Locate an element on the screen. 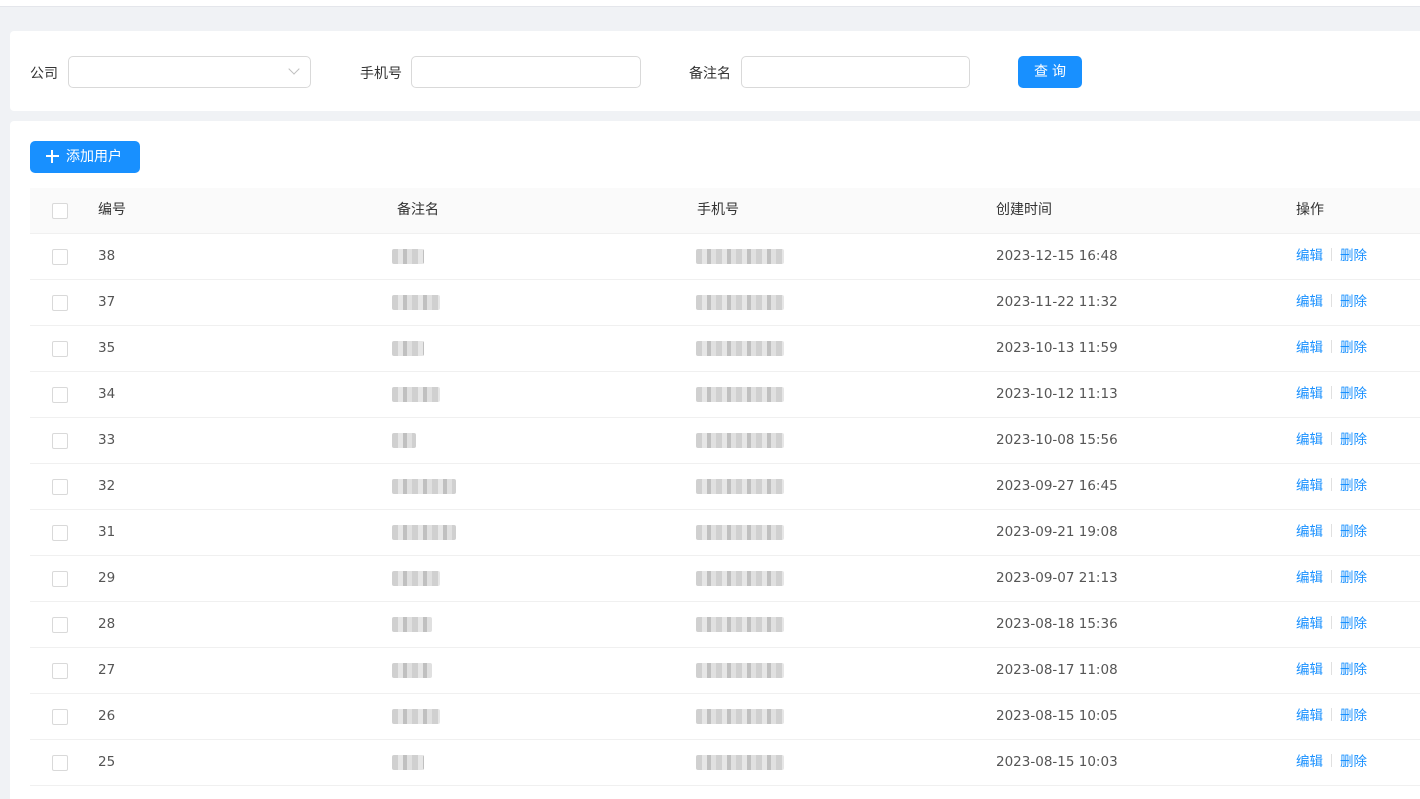  row-id: 26 is located at coordinates (107, 716).